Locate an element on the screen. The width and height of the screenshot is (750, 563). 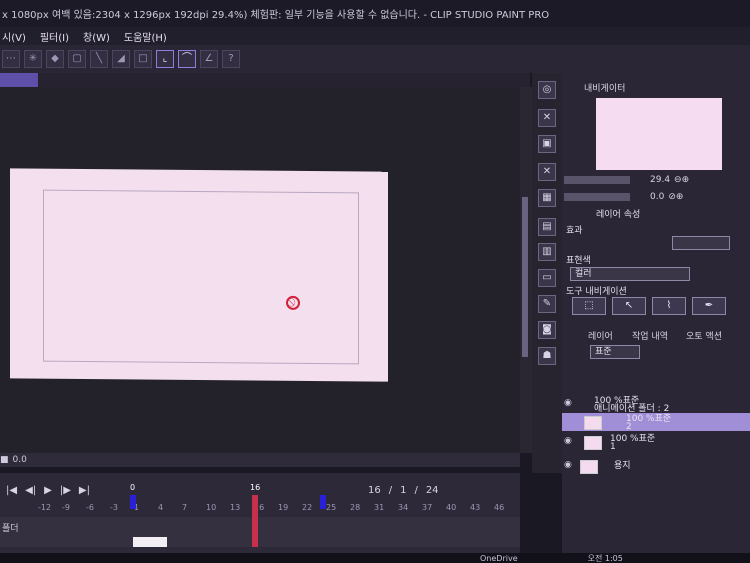
help-icon: ? is located at coordinates (231, 59).